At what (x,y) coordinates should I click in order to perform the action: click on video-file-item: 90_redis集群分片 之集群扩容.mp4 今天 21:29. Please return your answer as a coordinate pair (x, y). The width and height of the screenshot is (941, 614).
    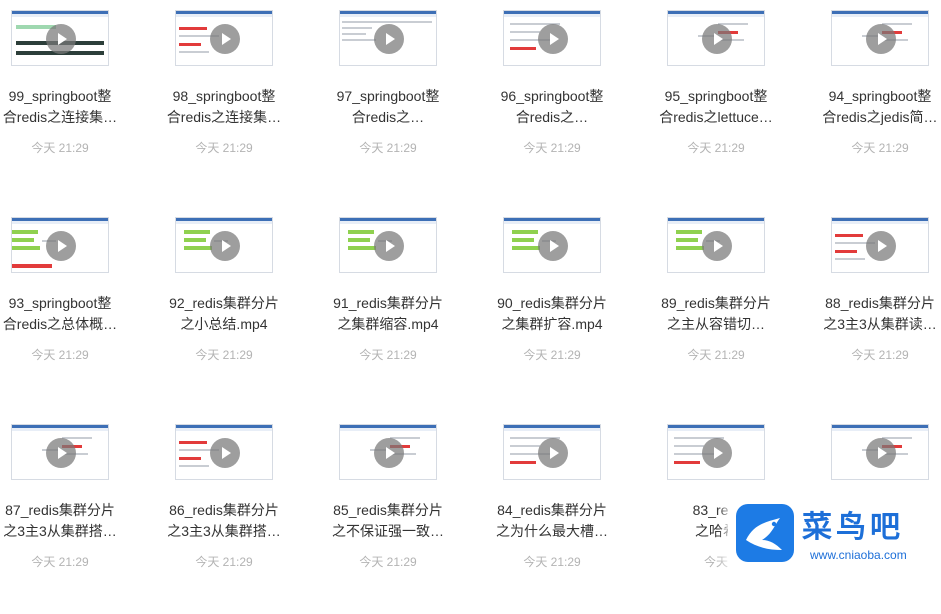
    Looking at the image, I should click on (574, 307).